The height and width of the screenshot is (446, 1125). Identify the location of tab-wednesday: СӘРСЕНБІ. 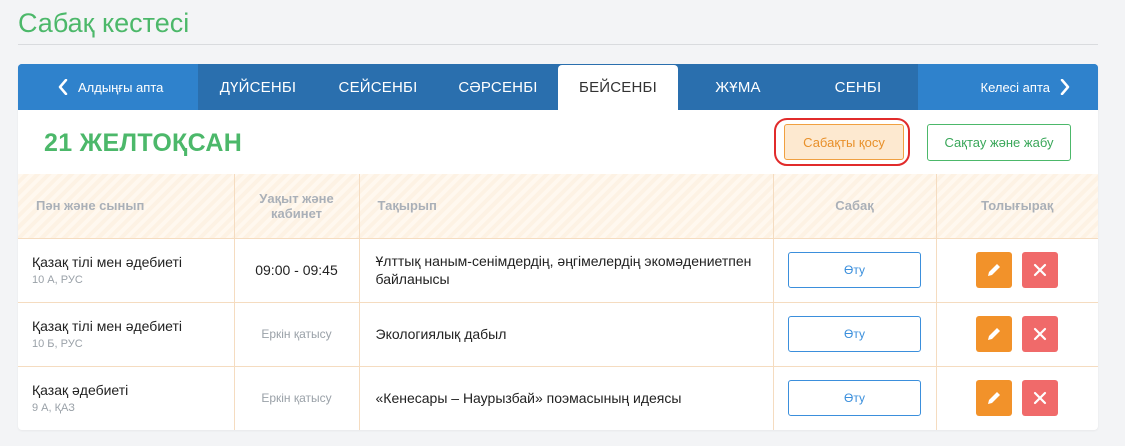
(498, 87).